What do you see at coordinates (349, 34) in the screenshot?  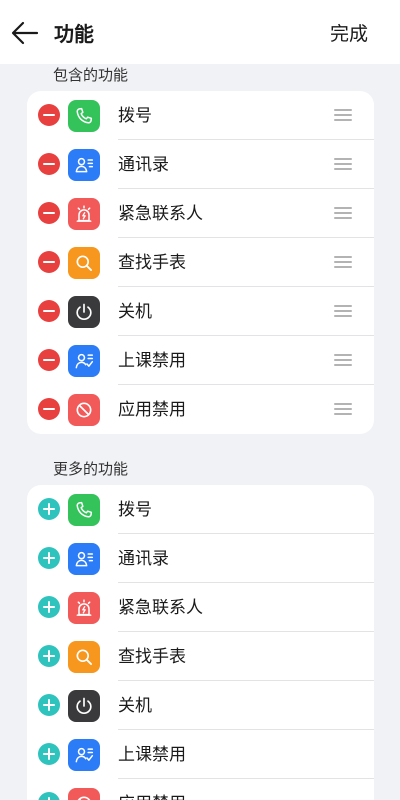 I see `done-button: 完成` at bounding box center [349, 34].